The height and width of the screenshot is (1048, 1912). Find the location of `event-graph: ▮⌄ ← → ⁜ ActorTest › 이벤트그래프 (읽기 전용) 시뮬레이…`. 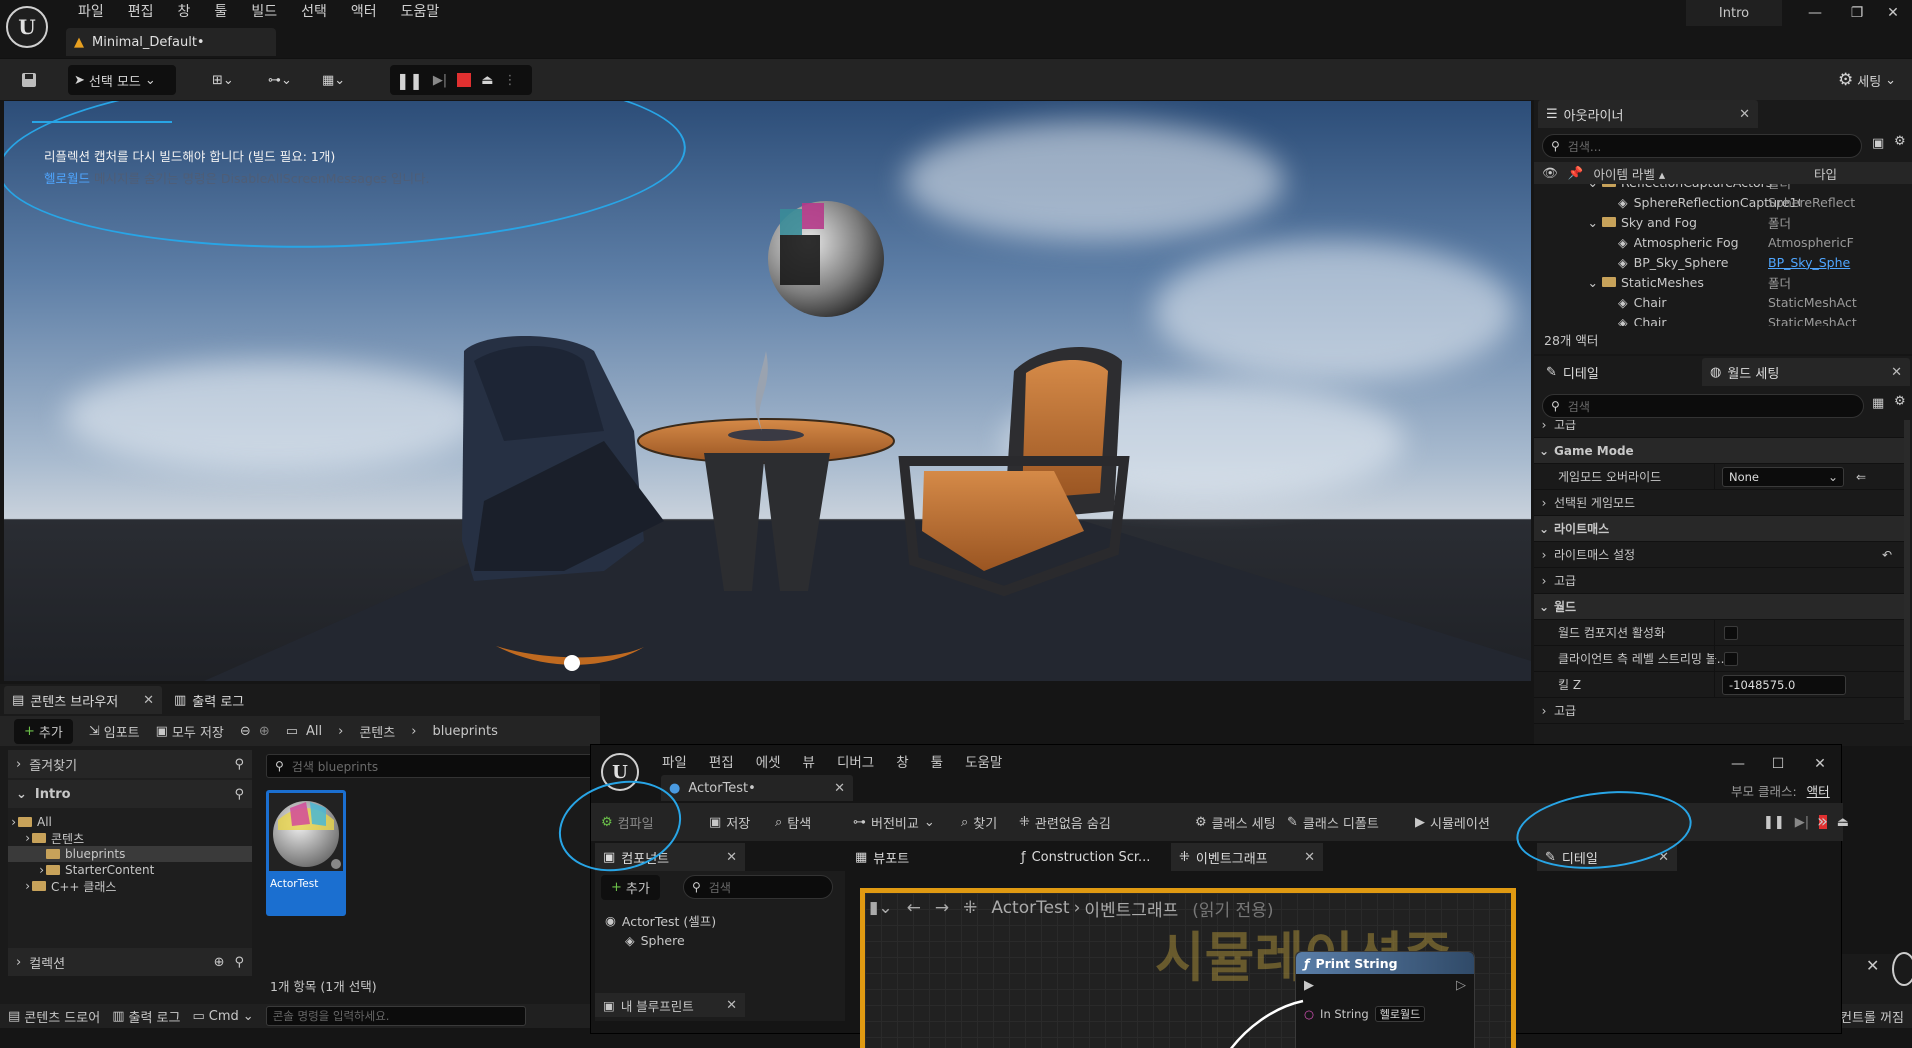

event-graph: ▮⌄ ← → ⁜ ActorTest › 이벤트그래프 (읽기 전용) 시뮬레이… is located at coordinates (1188, 968).